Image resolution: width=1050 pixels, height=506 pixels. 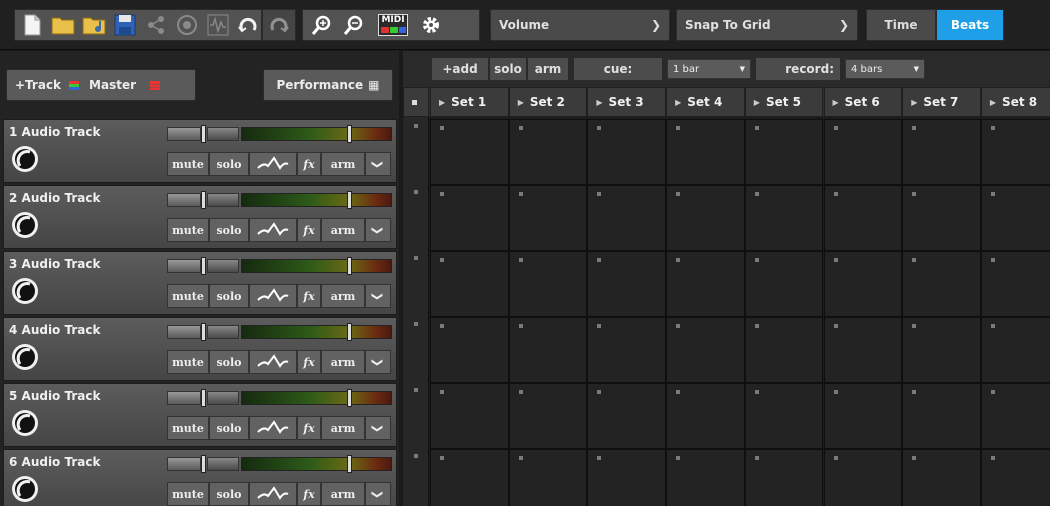 I want to click on save-icon, so click(x=125, y=25).